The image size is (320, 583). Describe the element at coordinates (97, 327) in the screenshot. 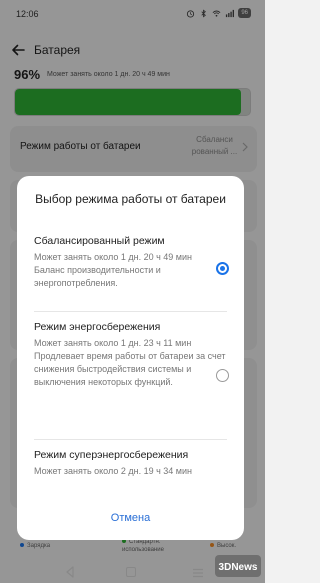

I see `option-name: Режим энергосбережения` at that location.